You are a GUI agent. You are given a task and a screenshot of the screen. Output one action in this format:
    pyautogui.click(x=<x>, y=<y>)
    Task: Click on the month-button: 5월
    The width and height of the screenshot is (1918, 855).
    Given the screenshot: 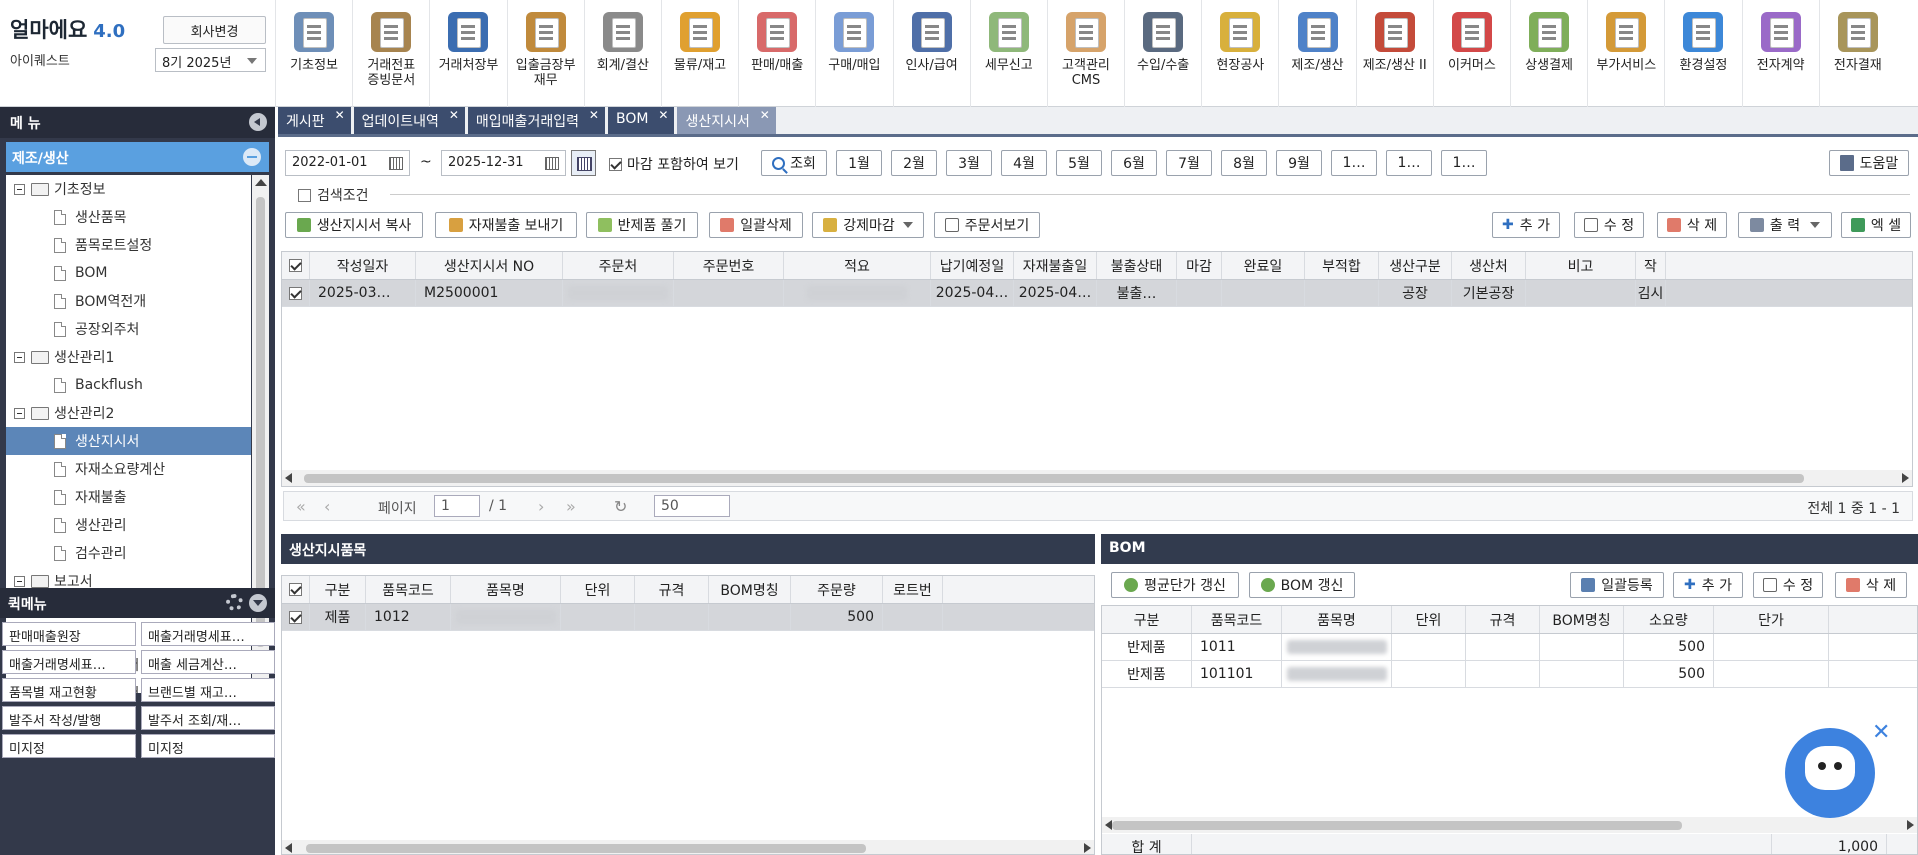 What is the action you would take?
    pyautogui.click(x=1079, y=163)
    